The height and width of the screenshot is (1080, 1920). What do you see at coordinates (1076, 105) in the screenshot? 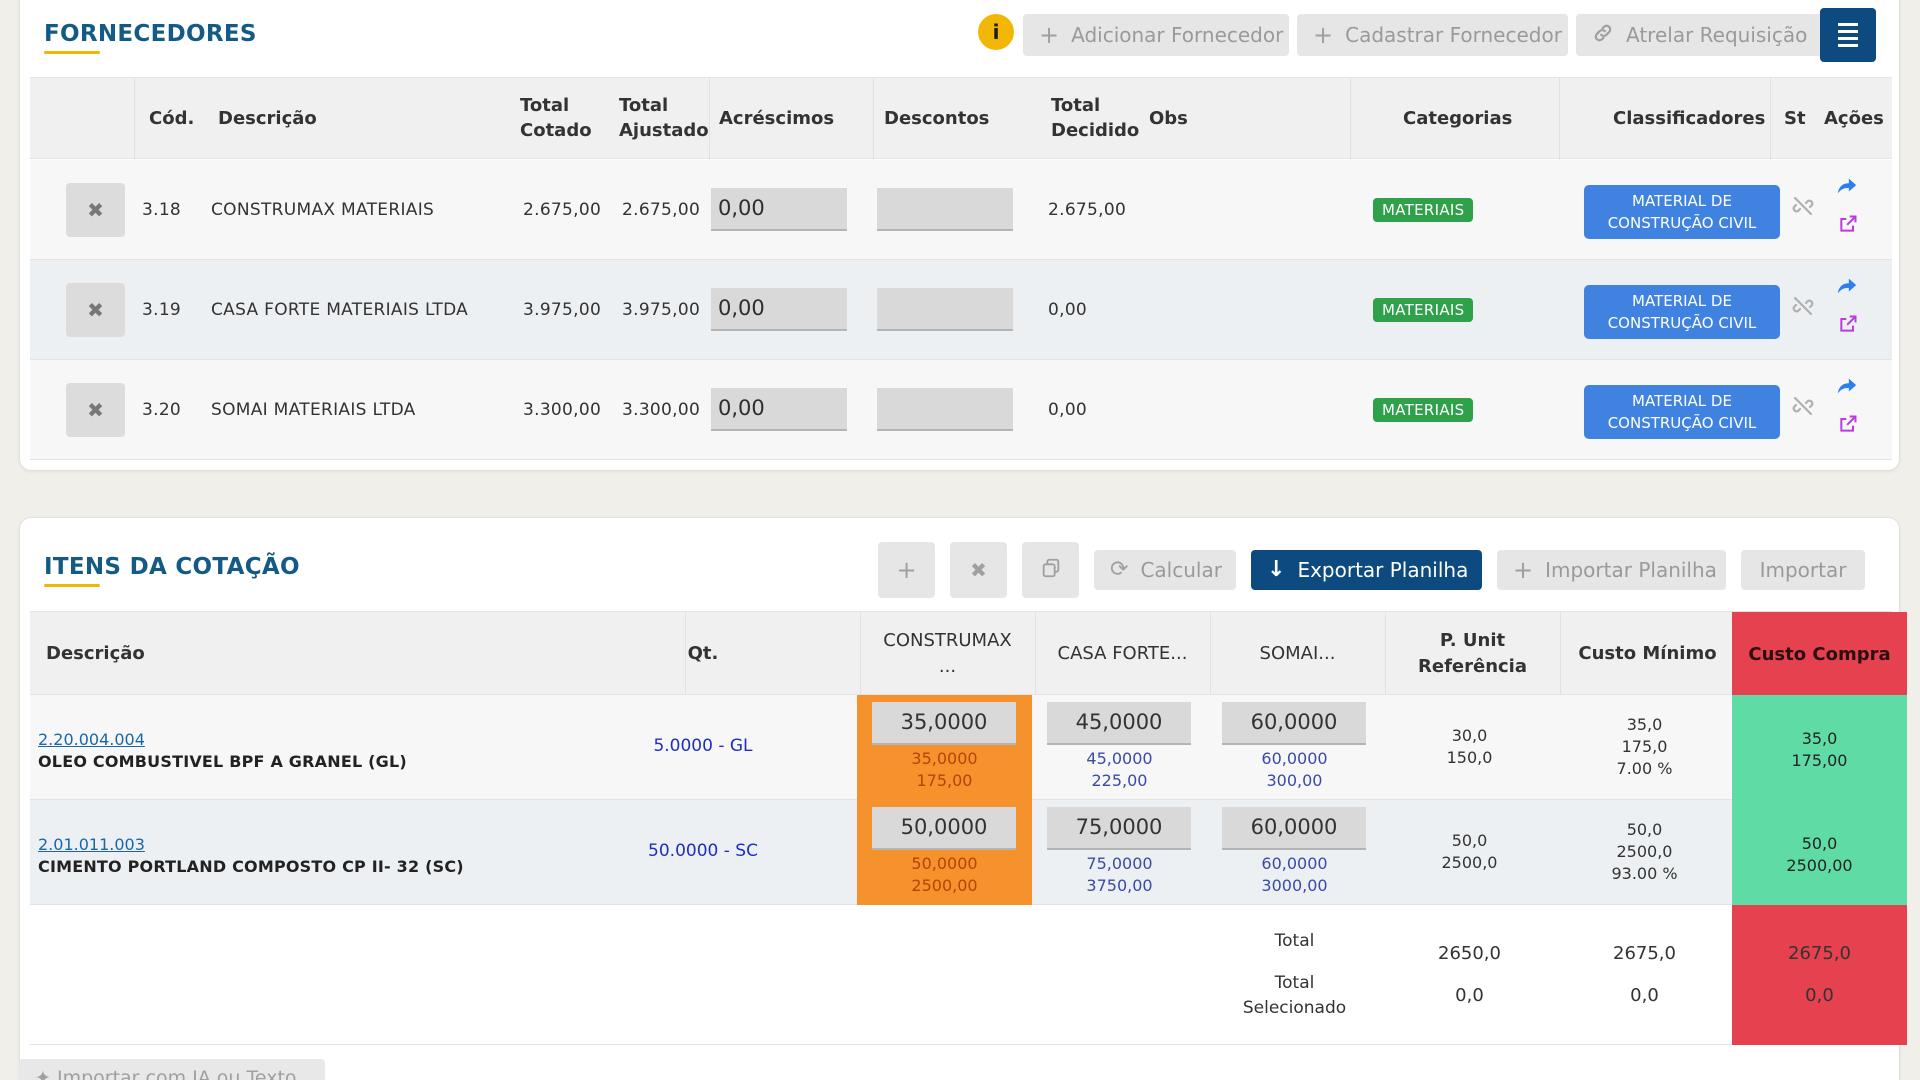
I see `col-total-decidido-line1: Total` at bounding box center [1076, 105].